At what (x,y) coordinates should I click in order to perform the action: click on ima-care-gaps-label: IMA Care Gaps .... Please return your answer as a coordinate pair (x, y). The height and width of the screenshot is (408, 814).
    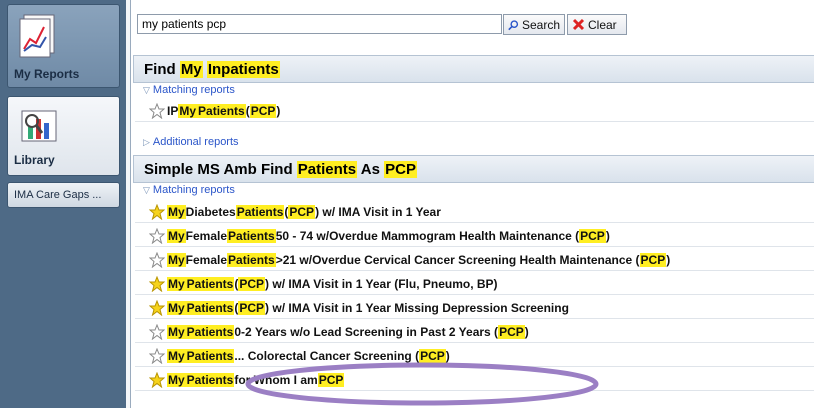
    Looking at the image, I should click on (58, 195).